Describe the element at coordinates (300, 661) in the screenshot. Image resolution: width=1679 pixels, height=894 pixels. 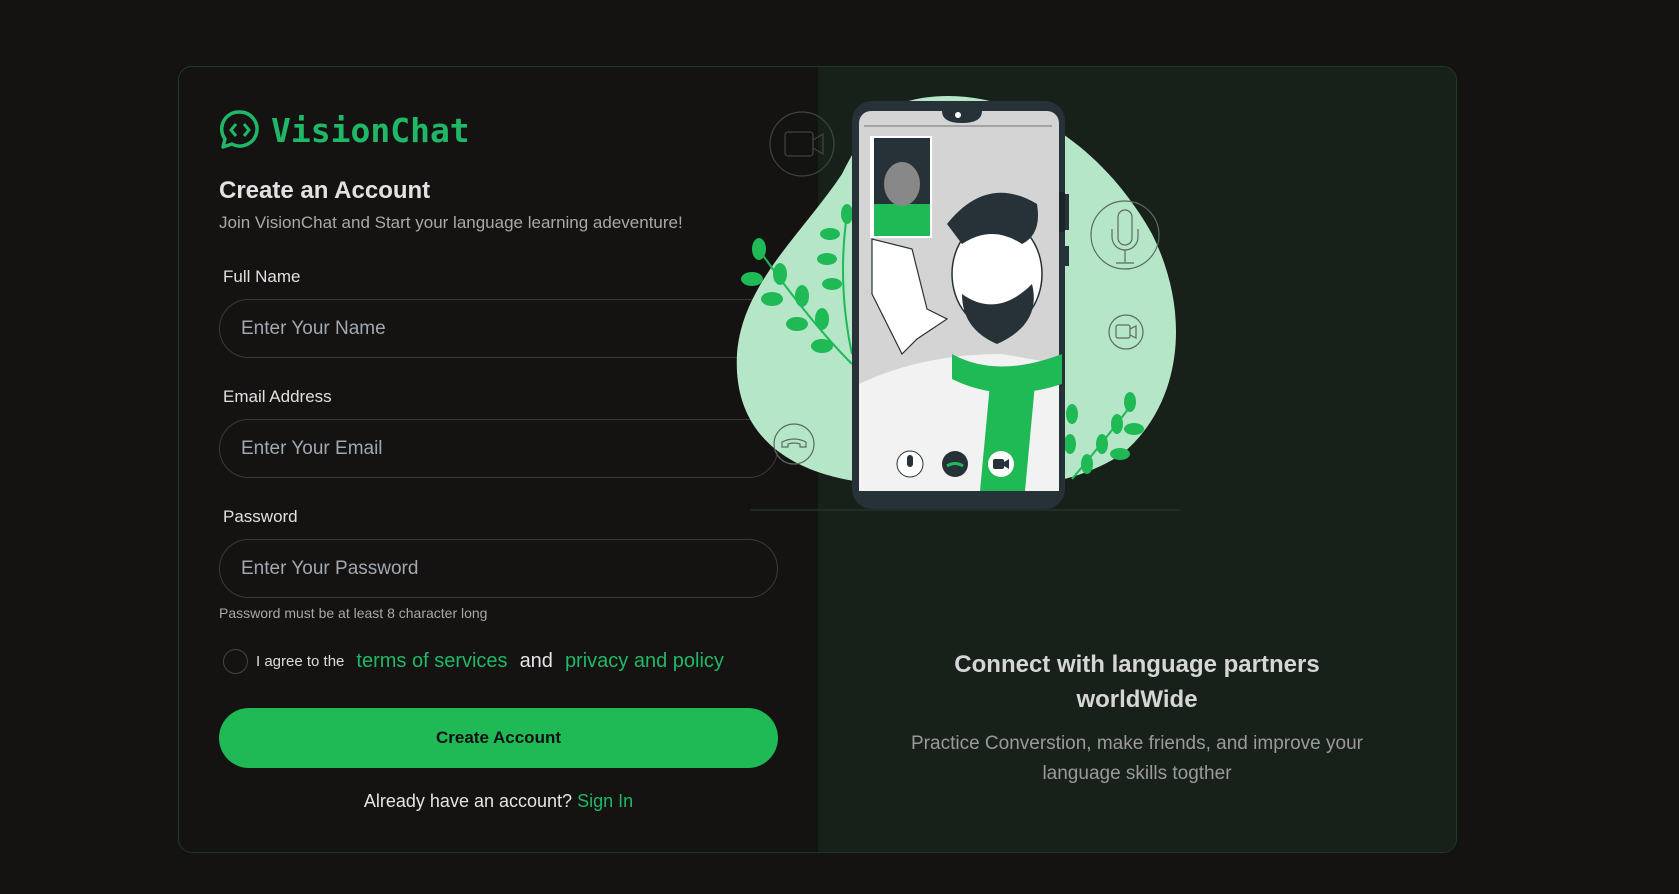
I see `agree-prefix: I agree to the` at that location.